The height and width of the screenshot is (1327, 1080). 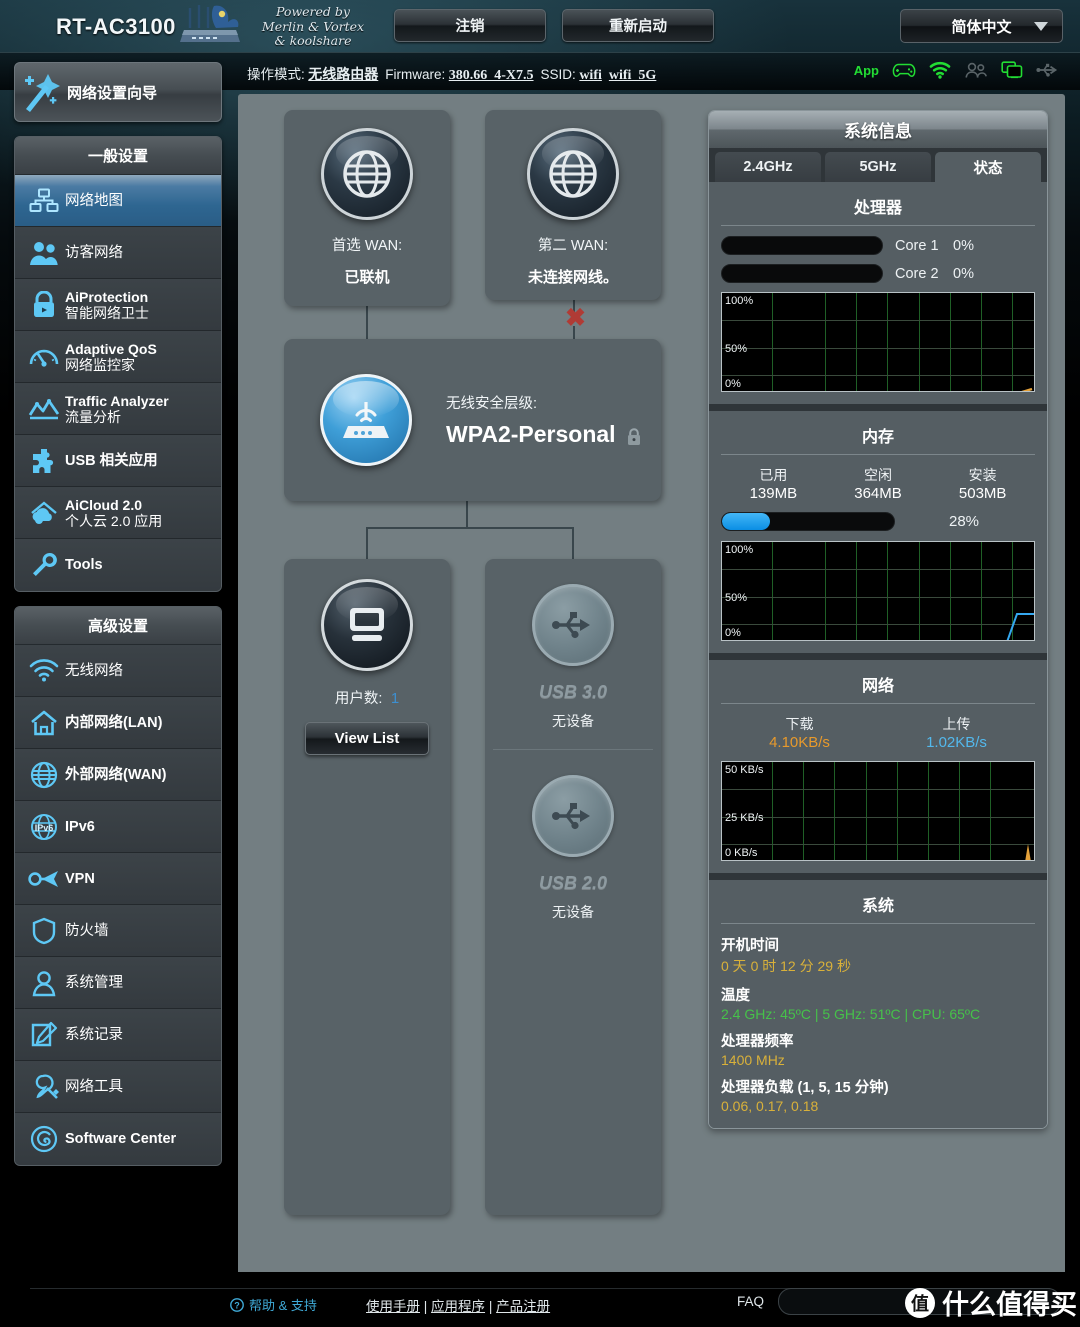 What do you see at coordinates (118, 253) in the screenshot?
I see `sidebar-item-guest-network: 访客网络` at bounding box center [118, 253].